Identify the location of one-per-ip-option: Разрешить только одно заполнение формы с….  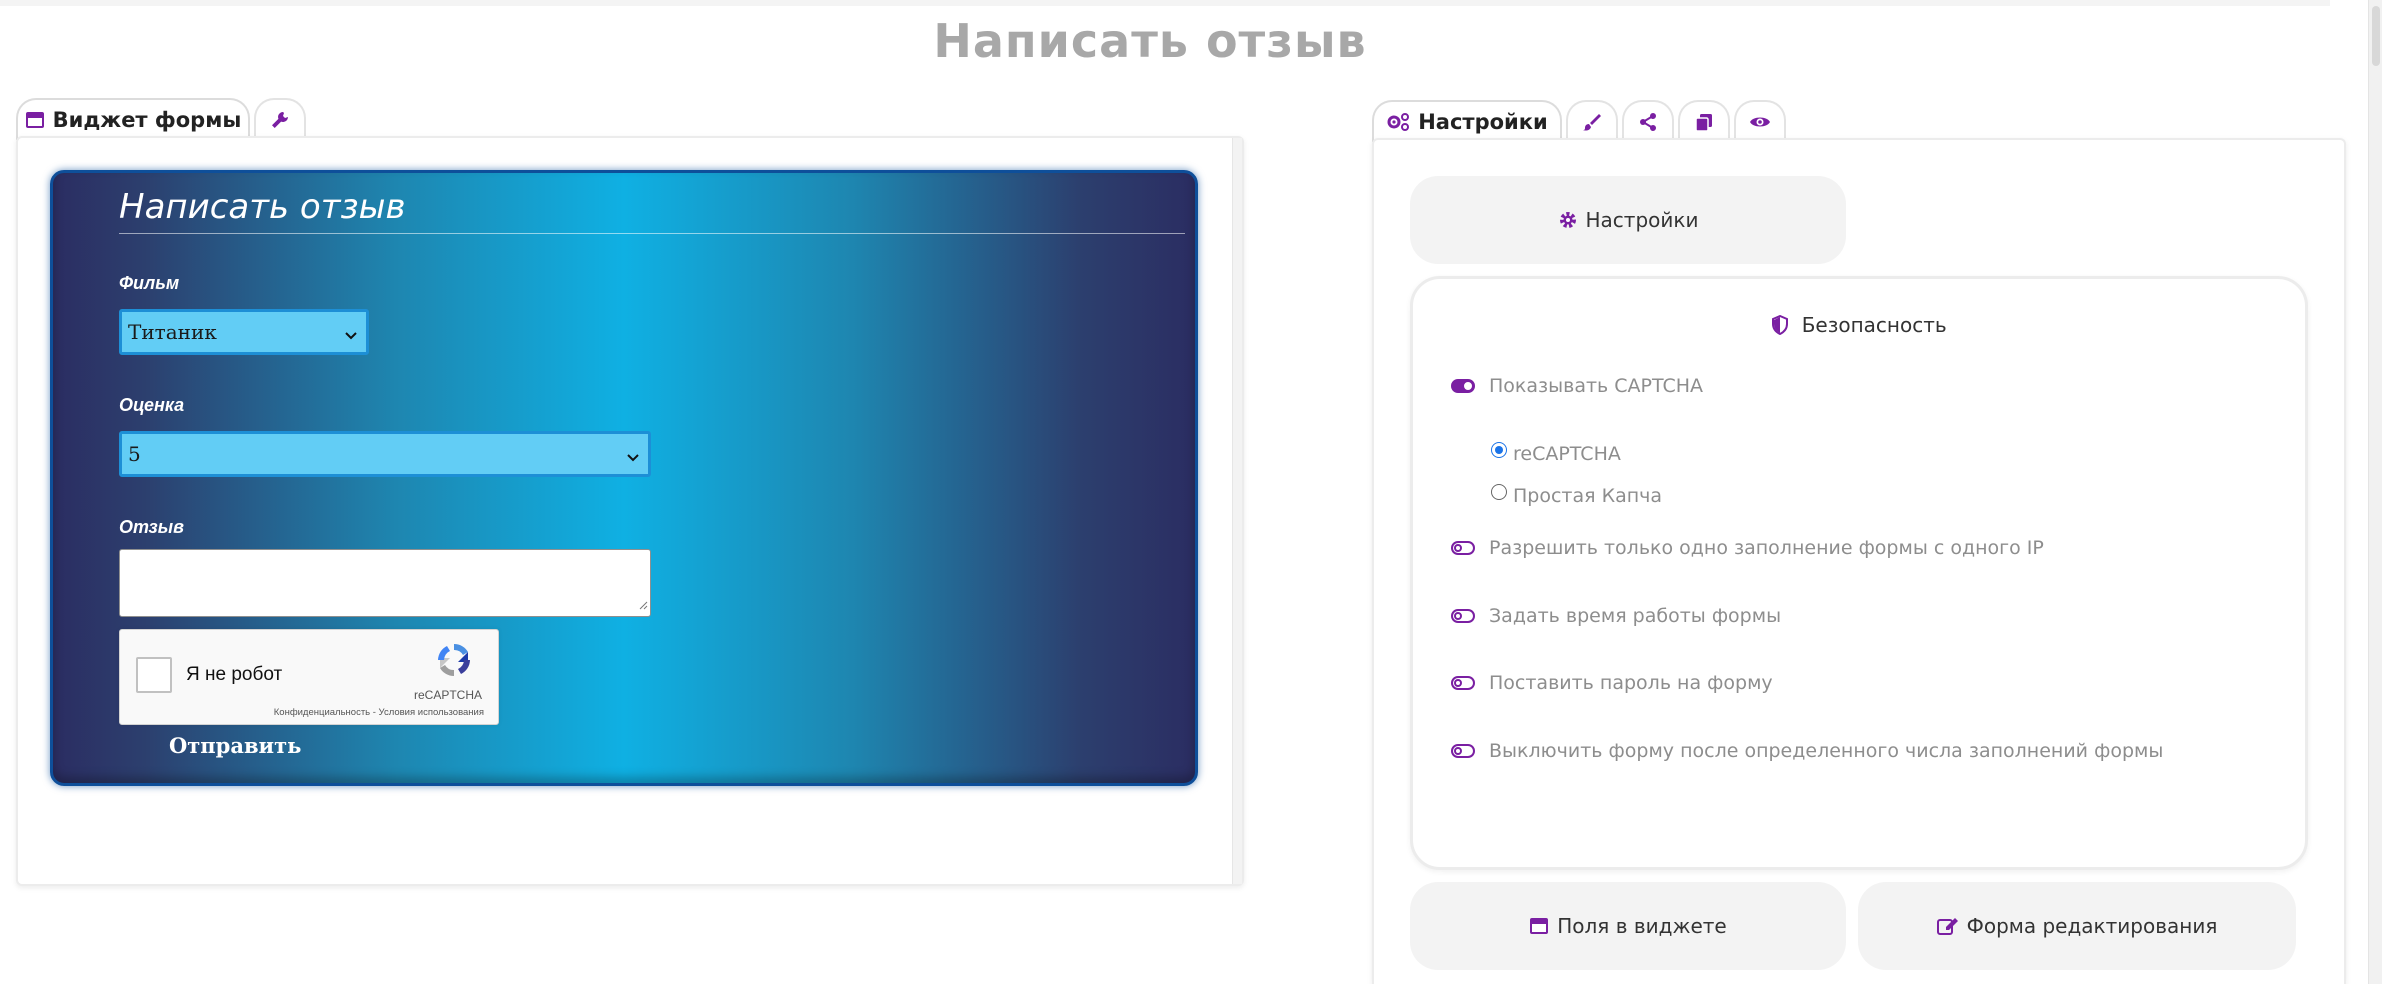
(1747, 548).